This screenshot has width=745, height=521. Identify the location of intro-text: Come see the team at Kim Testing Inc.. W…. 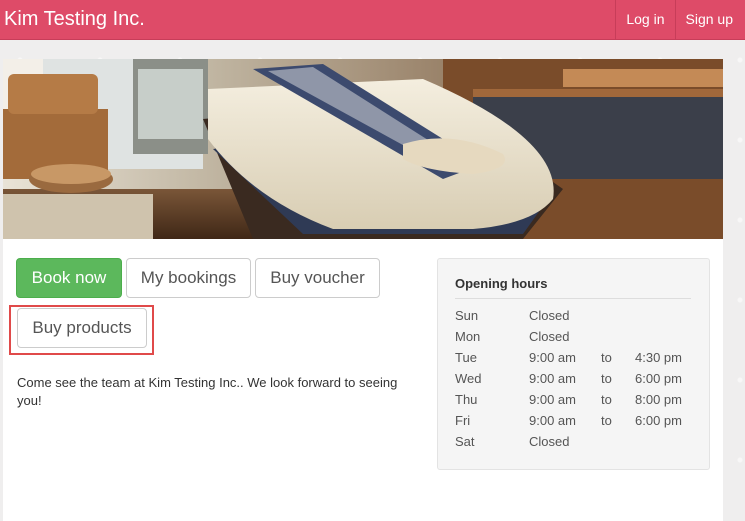
(207, 391).